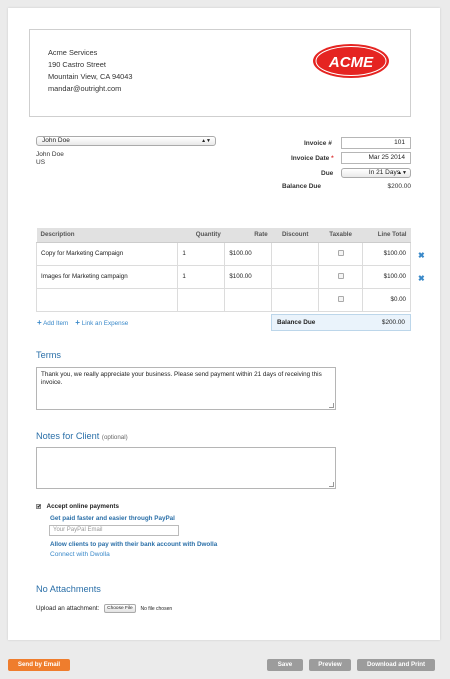 The width and height of the screenshot is (450, 679). What do you see at coordinates (248, 235) in the screenshot?
I see `col-rate: Rate` at bounding box center [248, 235].